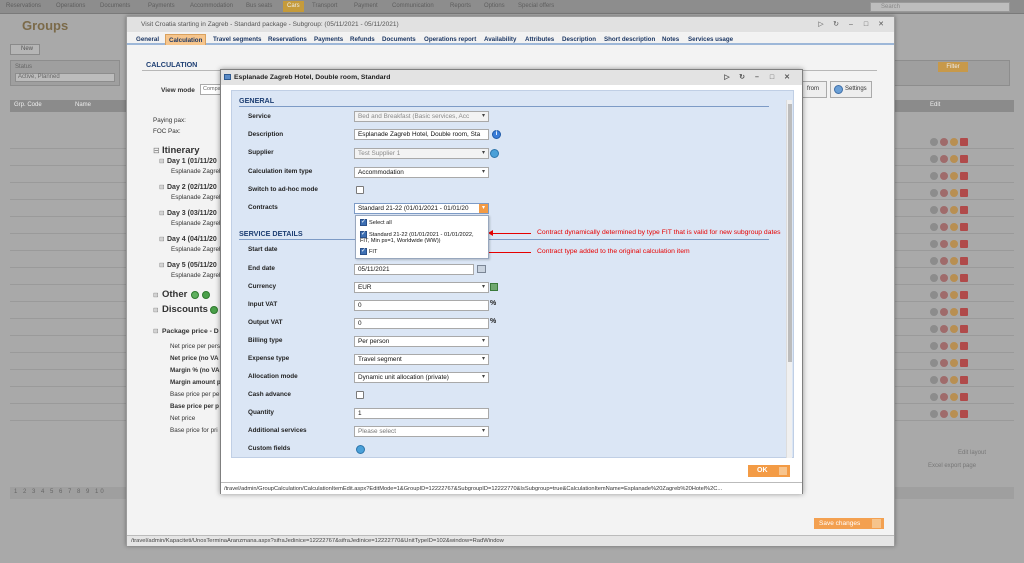  Describe the element at coordinates (421, 431) in the screenshot. I see `additional-services-select: Please select ▾` at that location.